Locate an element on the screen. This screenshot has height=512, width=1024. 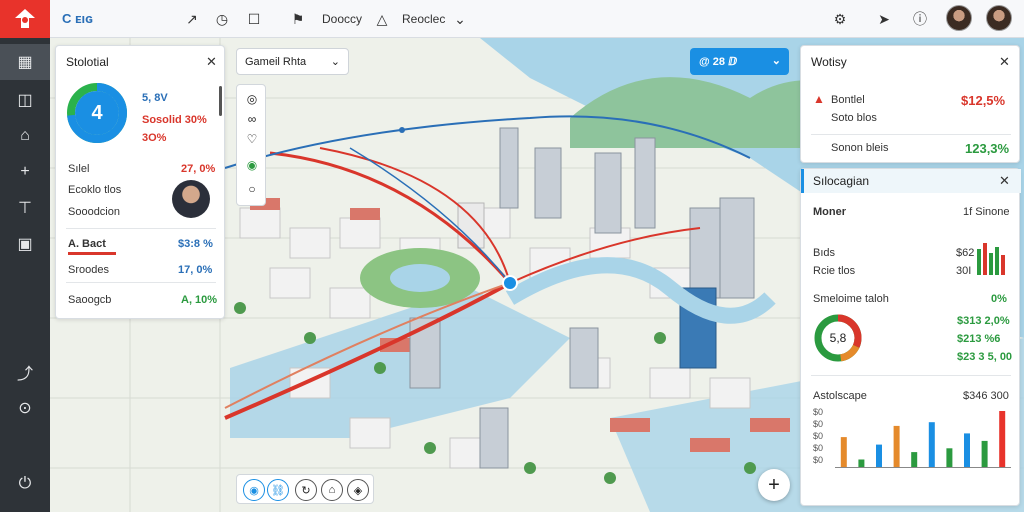
section-label: Moner is located at coordinates (829, 212).